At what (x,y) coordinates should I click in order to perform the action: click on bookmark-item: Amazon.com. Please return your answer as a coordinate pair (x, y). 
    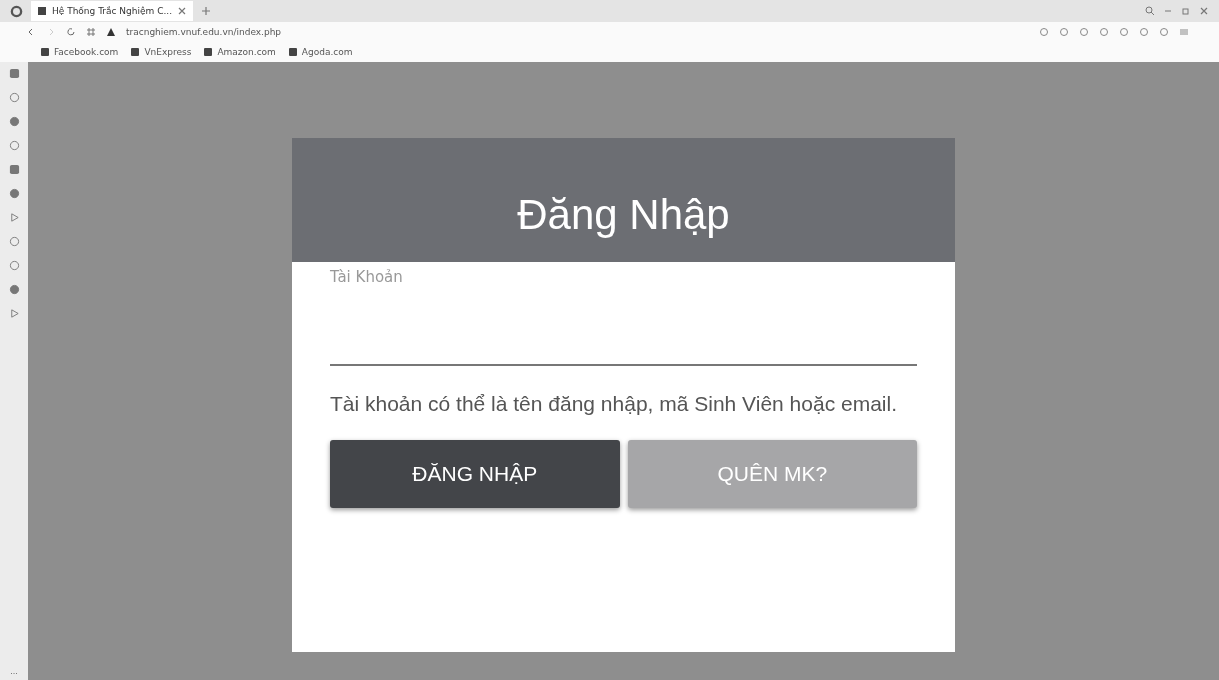
    Looking at the image, I should click on (246, 52).